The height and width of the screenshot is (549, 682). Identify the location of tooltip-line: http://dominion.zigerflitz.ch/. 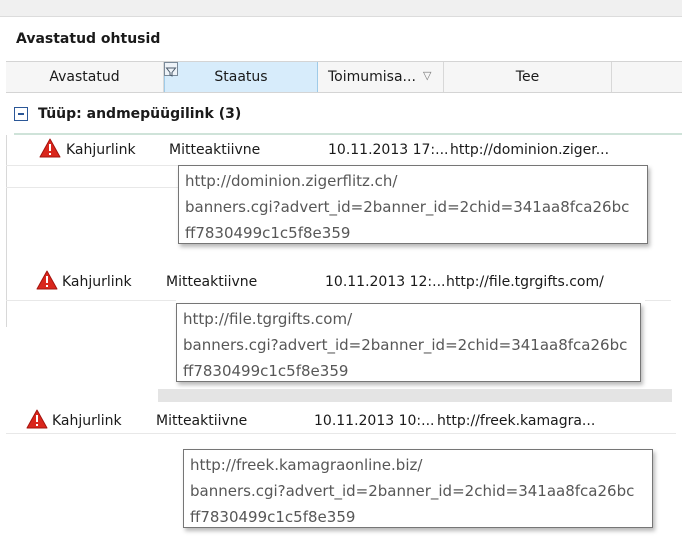
(291, 181).